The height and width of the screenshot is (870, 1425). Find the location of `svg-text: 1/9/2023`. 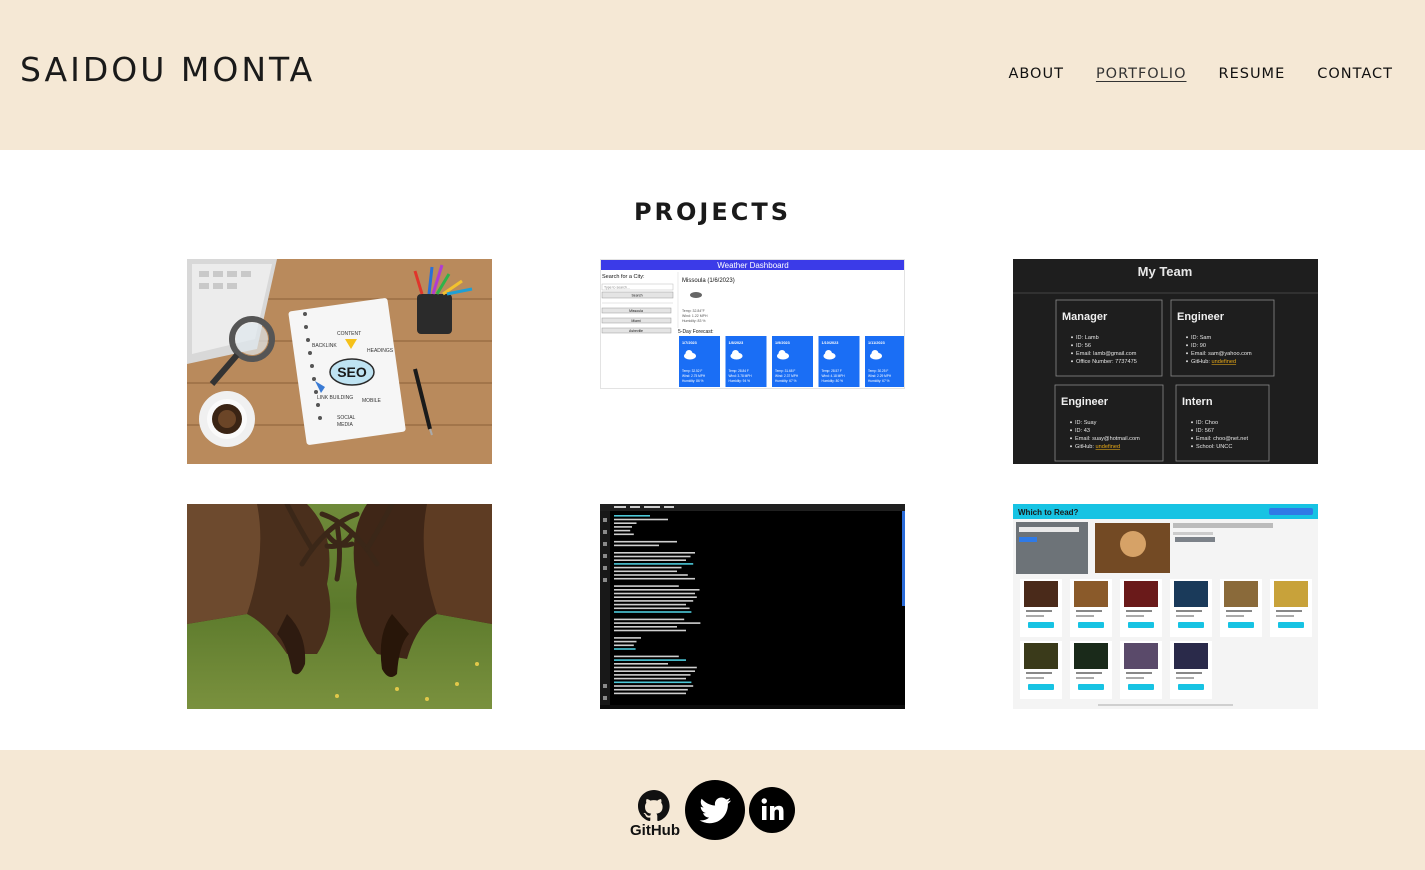

svg-text: 1/9/2023 is located at coordinates (782, 343).